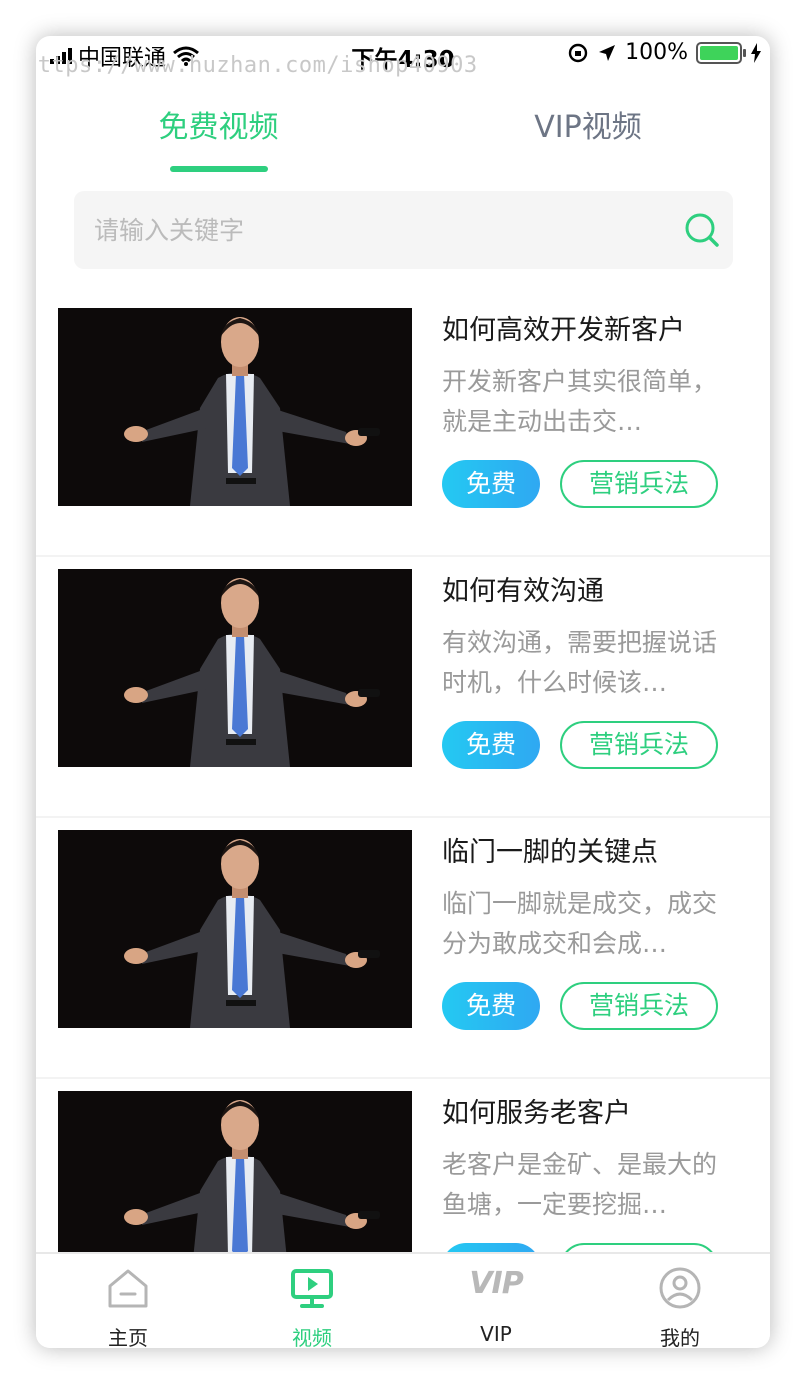 Image resolution: width=806 pixels, height=1384 pixels. I want to click on rotation-lock-icon, so click(578, 52).